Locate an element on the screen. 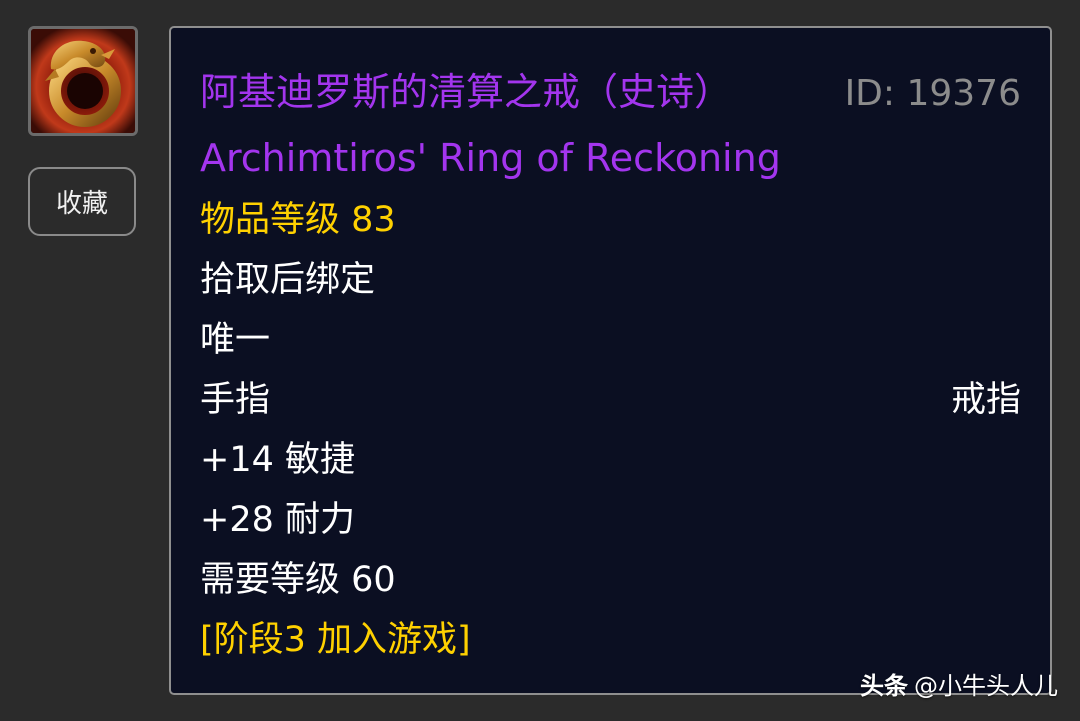 The width and height of the screenshot is (1080, 721). phase-text: [阶段3 加入游戏] is located at coordinates (335, 640).